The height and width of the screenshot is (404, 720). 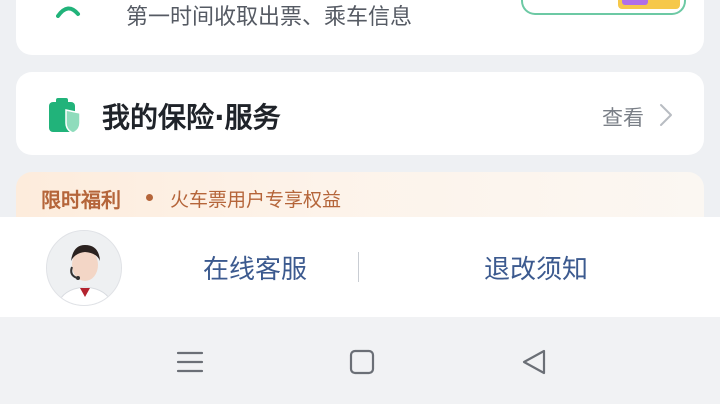 I want to click on home-square-icon, so click(x=362, y=362).